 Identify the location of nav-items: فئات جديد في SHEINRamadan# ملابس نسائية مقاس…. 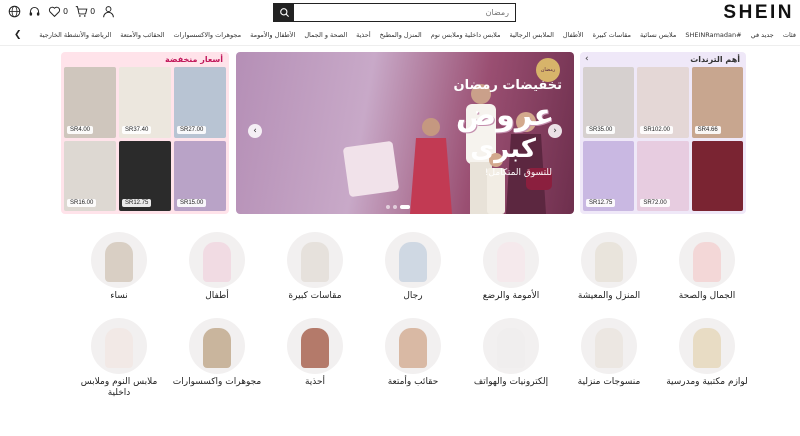
(414, 35).